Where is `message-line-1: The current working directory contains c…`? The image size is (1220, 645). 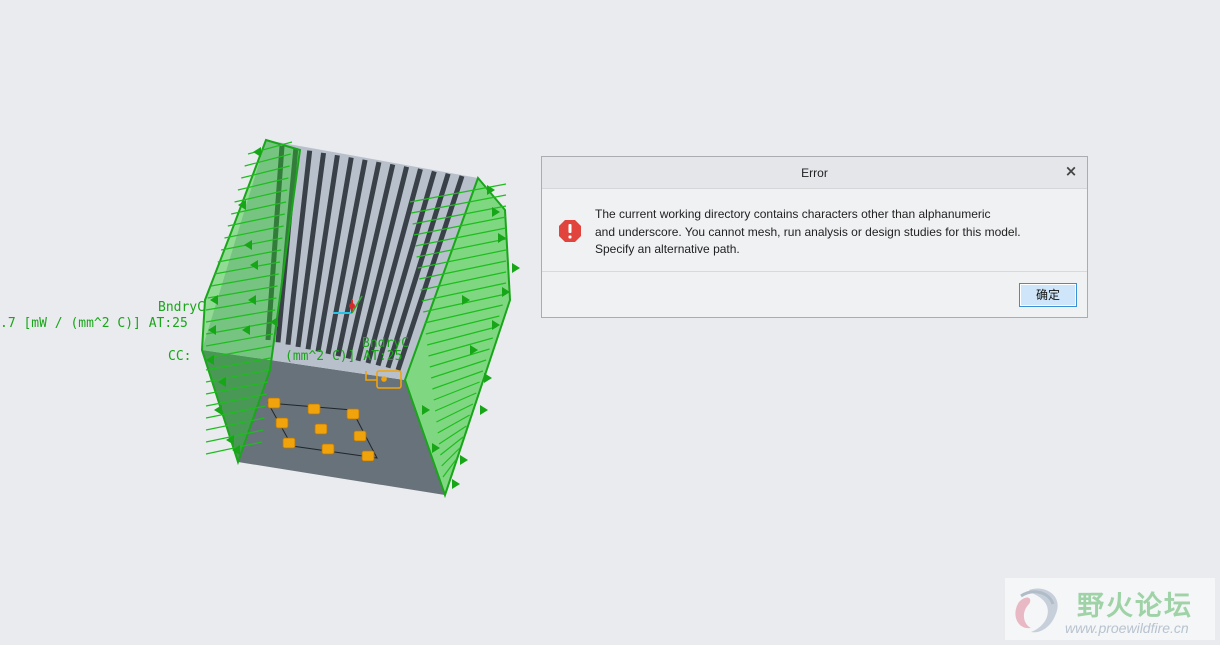 message-line-1: The current working directory contains c… is located at coordinates (793, 214).